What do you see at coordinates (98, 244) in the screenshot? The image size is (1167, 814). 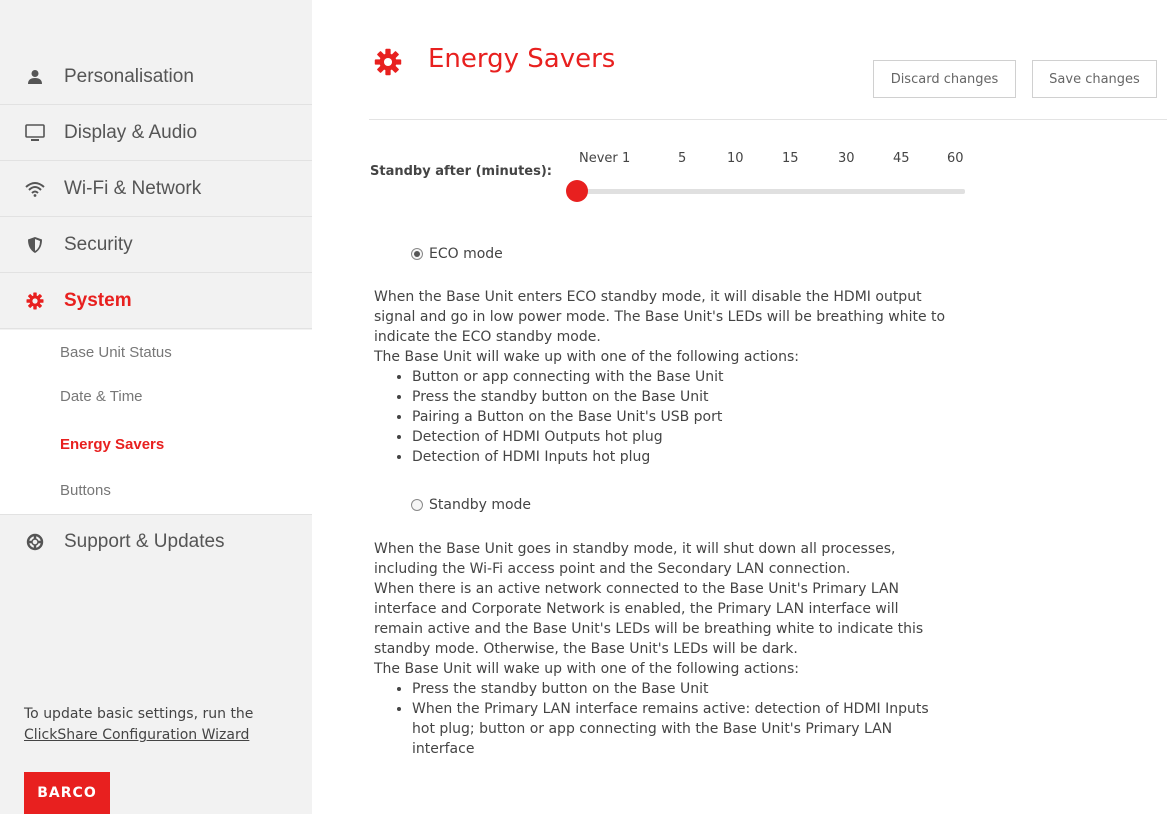 I see `sidebar-item-label: Security` at bounding box center [98, 244].